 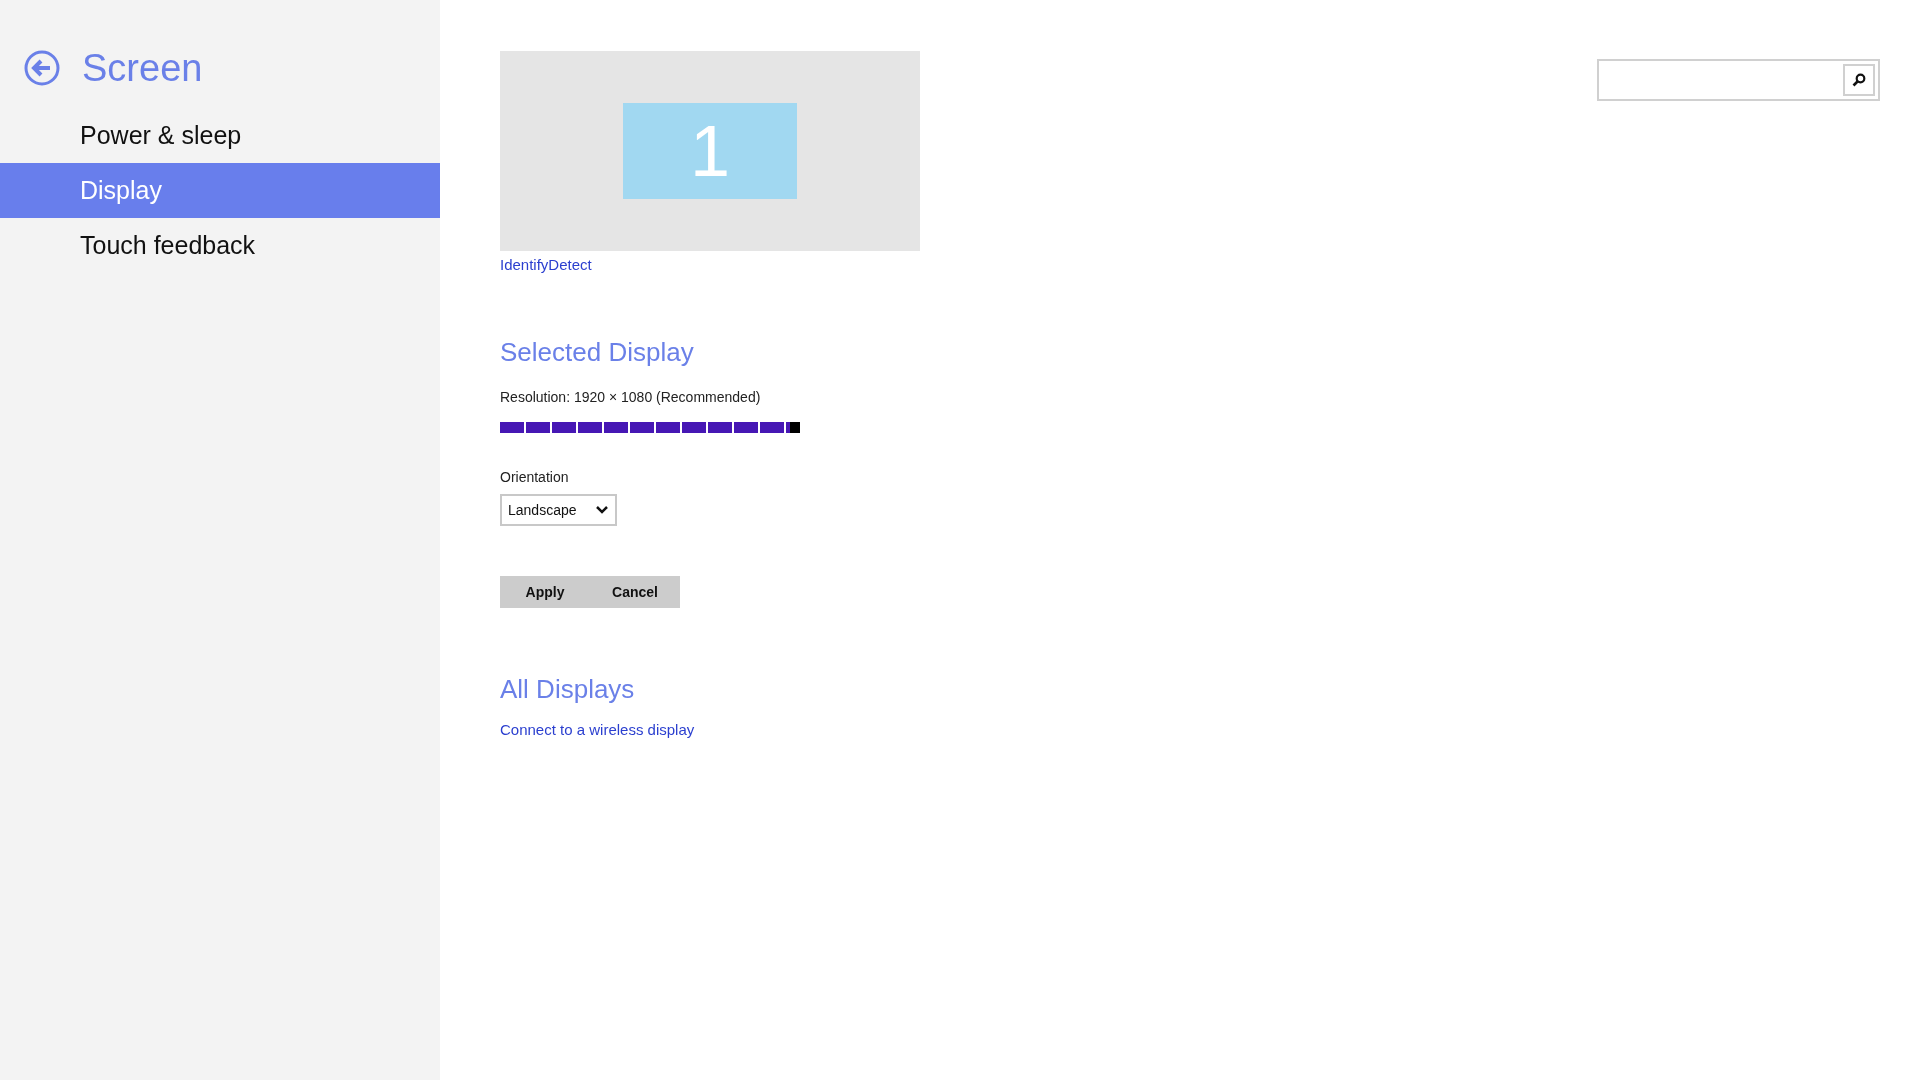 I want to click on monitor-number: 1, so click(x=709, y=151).